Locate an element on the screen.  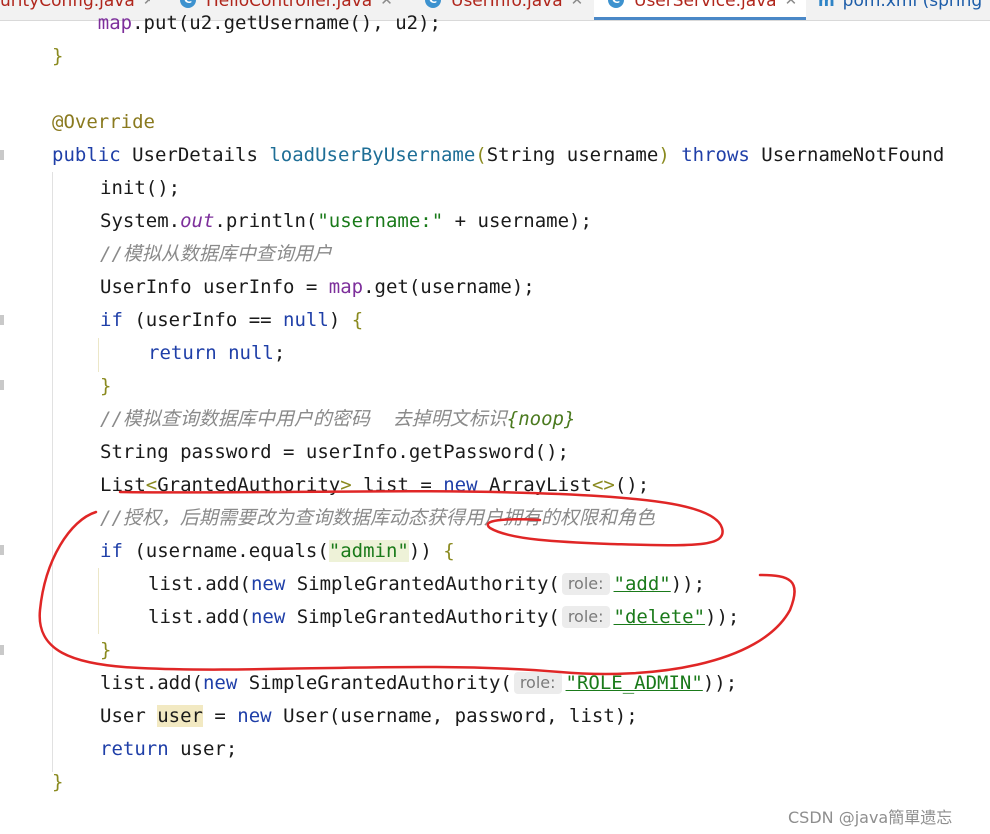
code-comment: //授权，后期需要改为查询数据库动态获得用户拥有的权限和角色 is located at coordinates (377, 518).